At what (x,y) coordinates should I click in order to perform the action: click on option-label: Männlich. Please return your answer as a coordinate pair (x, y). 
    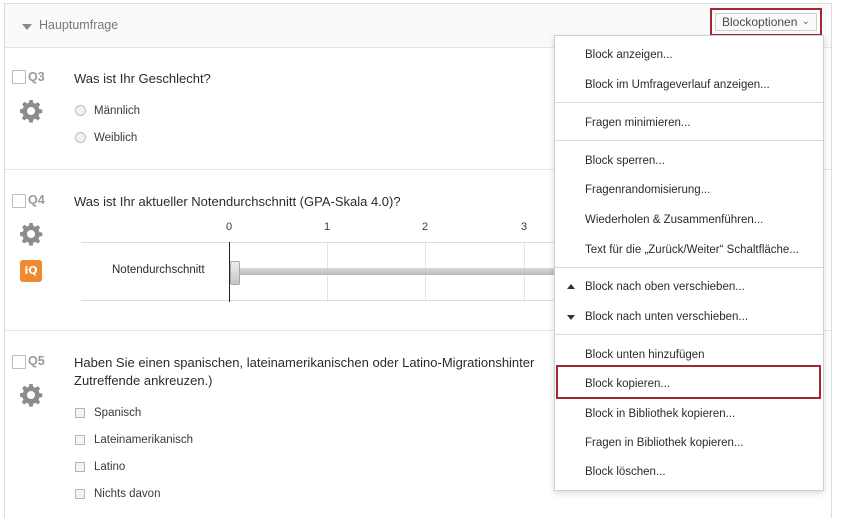
    Looking at the image, I should click on (117, 111).